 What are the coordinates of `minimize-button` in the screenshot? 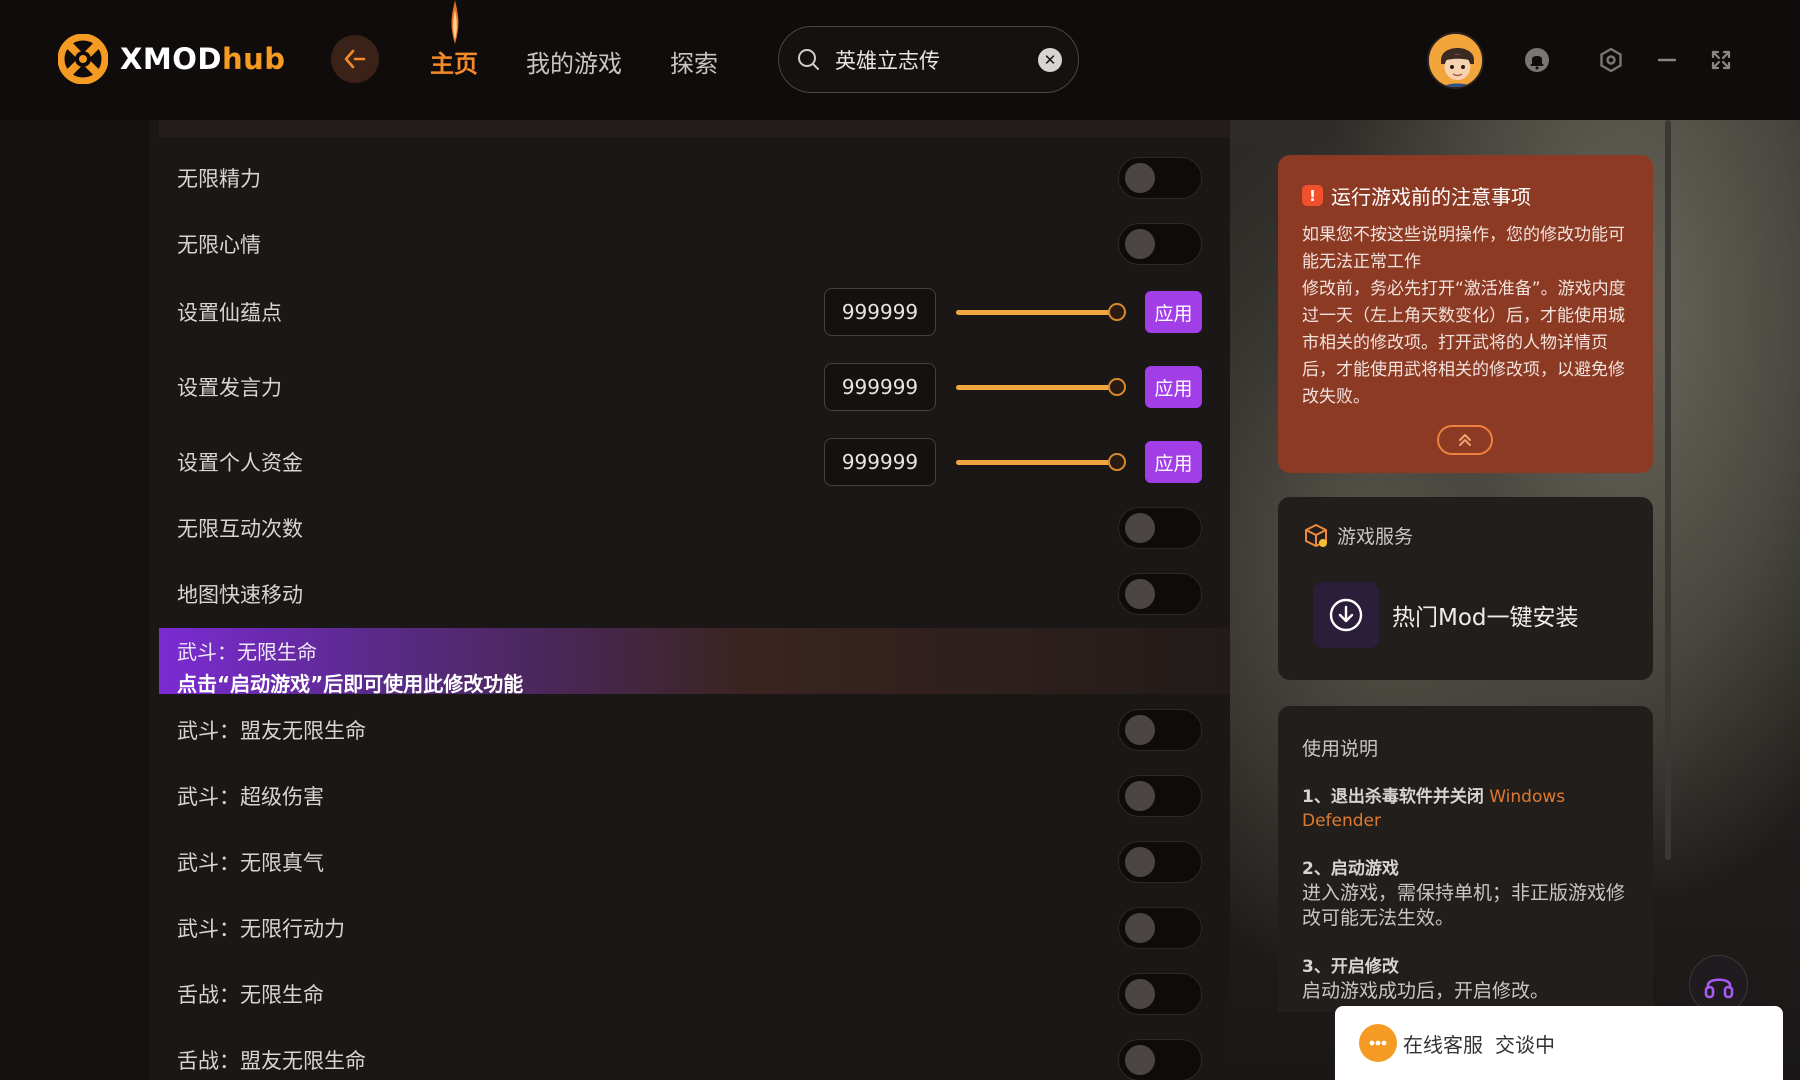 It's located at (1667, 60).